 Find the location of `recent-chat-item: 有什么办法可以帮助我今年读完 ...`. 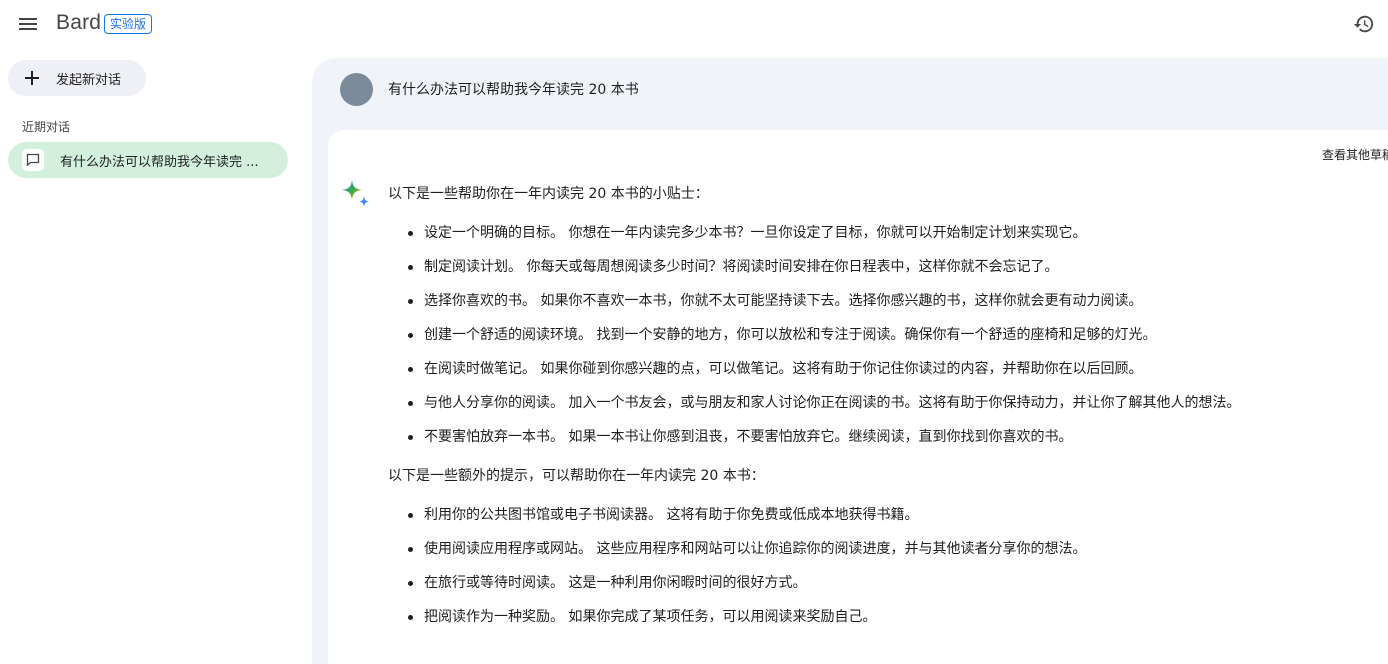

recent-chat-item: 有什么办法可以帮助我今年读完 ... is located at coordinates (148, 160).